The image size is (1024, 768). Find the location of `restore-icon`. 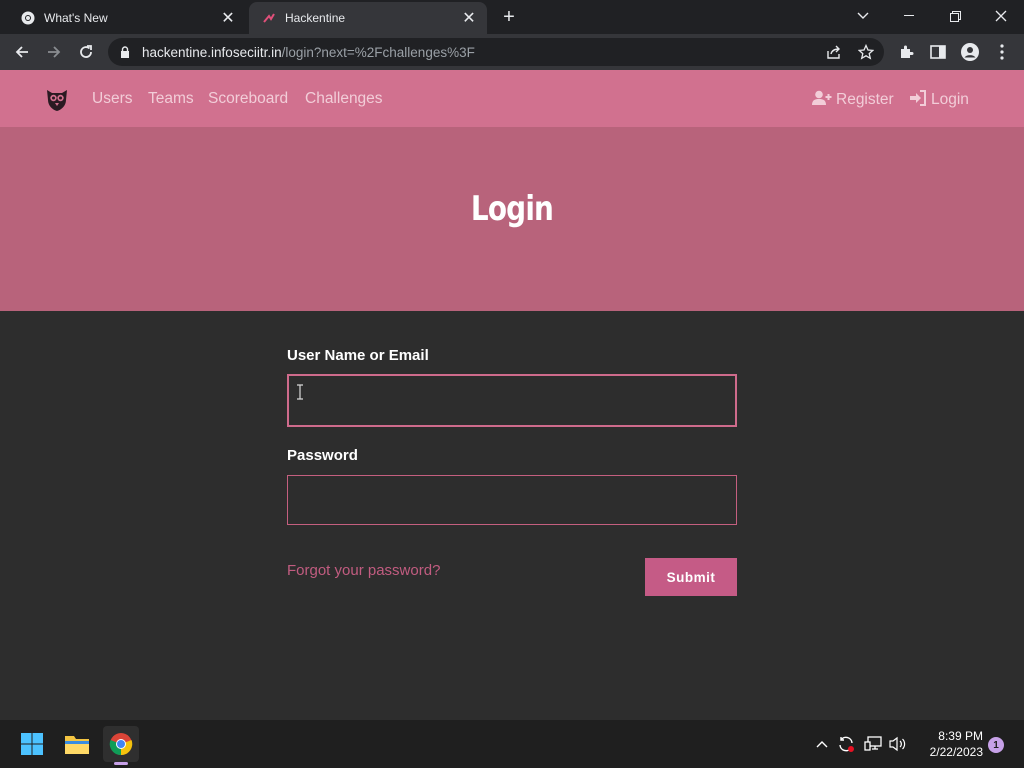

restore-icon is located at coordinates (955, 16).